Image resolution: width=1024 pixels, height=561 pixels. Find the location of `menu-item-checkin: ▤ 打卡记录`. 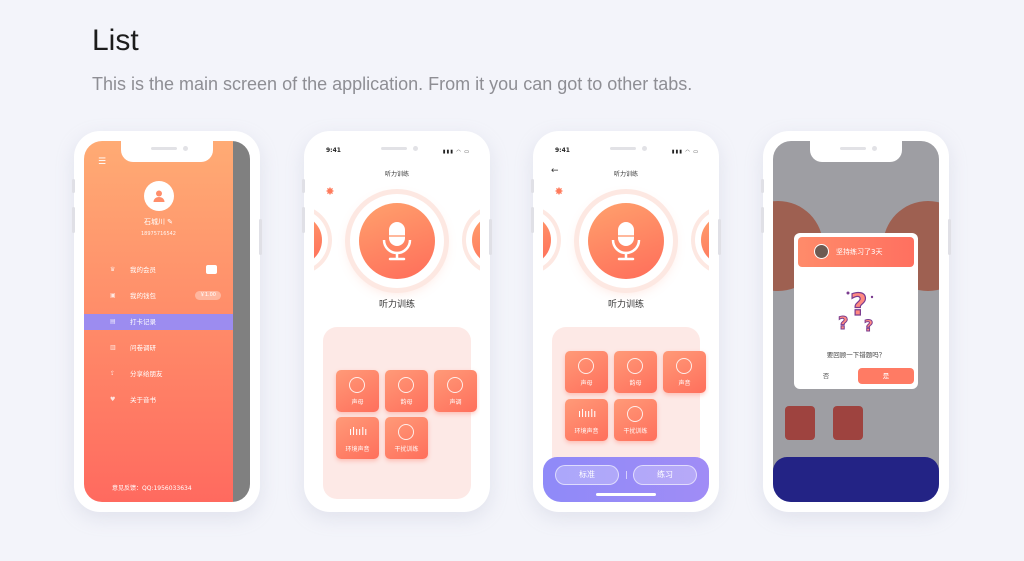

menu-item-checkin: ▤ 打卡记录 is located at coordinates (158, 322).